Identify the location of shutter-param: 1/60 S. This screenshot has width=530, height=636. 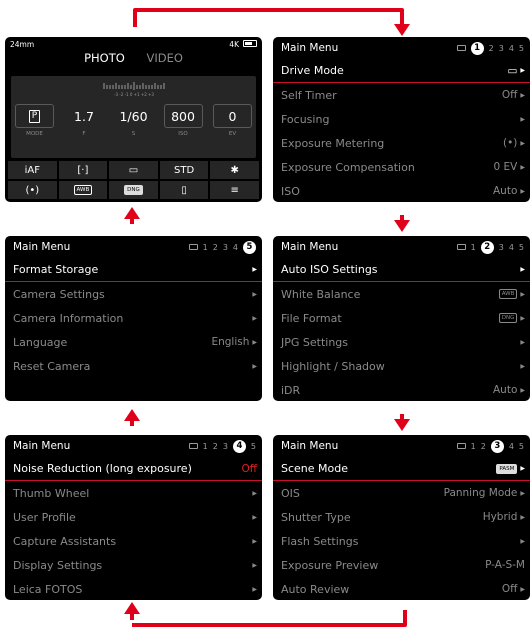
(133, 121).